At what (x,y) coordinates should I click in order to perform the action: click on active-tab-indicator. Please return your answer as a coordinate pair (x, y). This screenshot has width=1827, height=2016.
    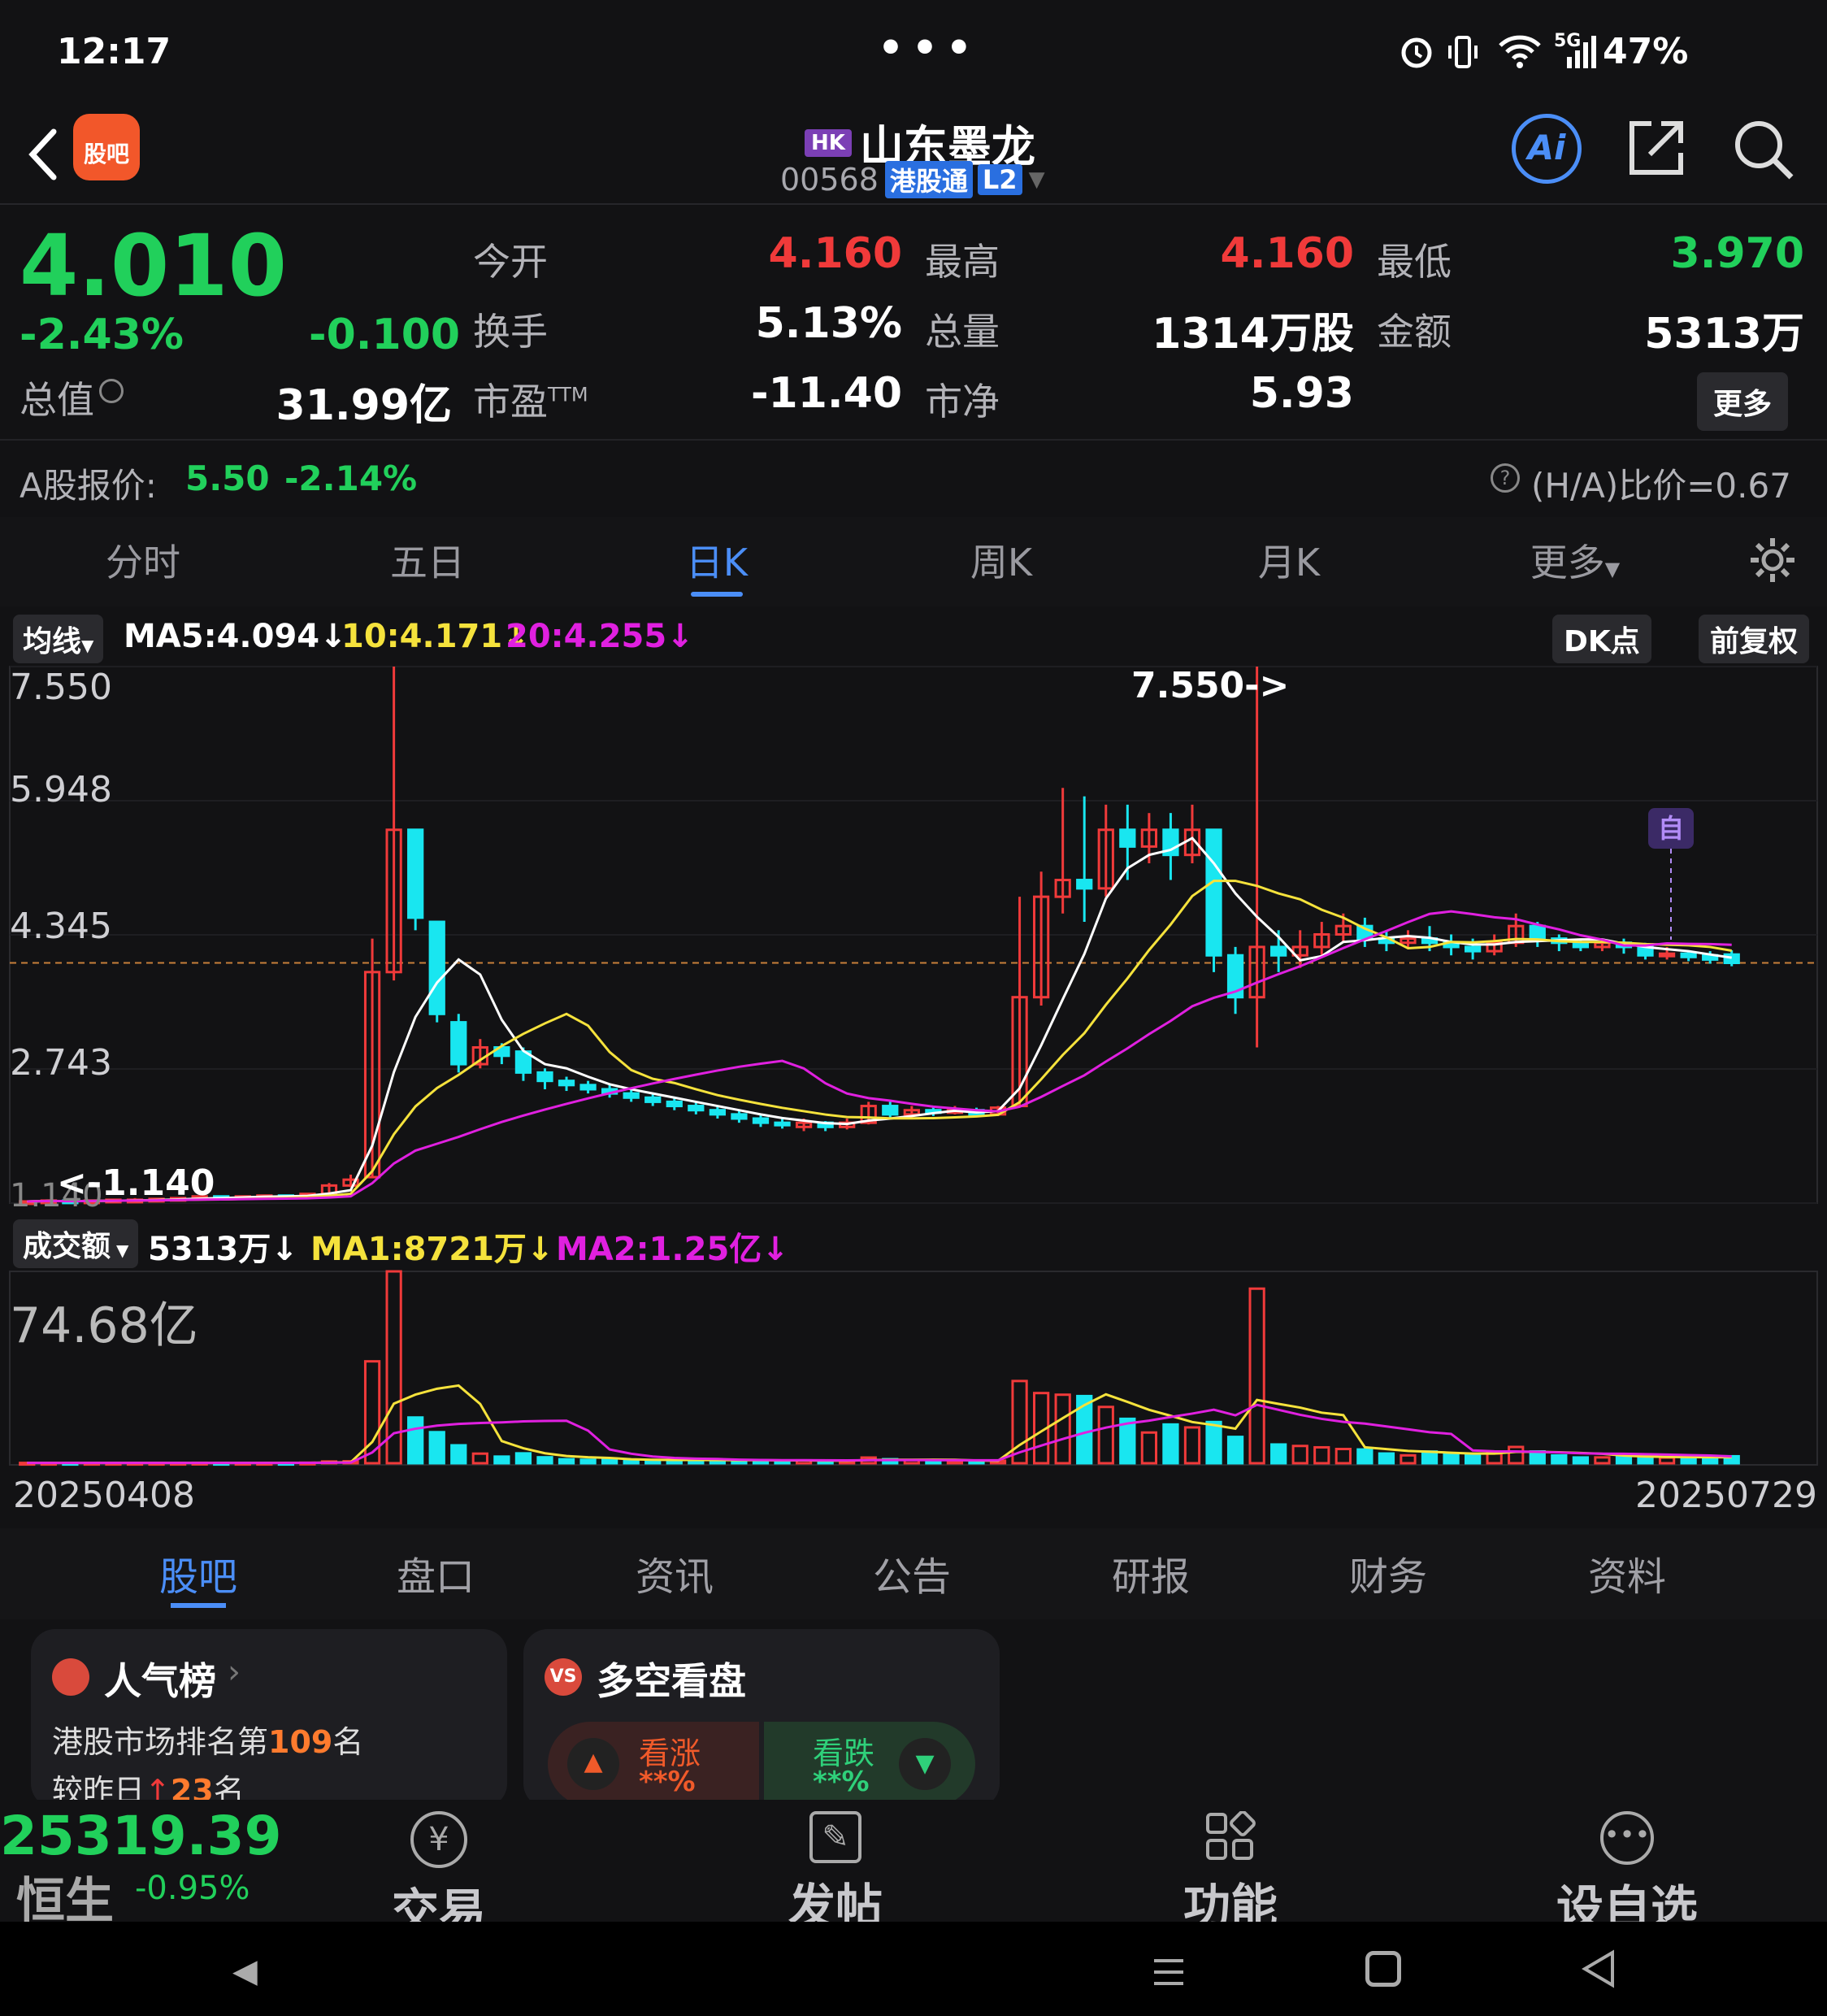
    Looking at the image, I should click on (717, 594).